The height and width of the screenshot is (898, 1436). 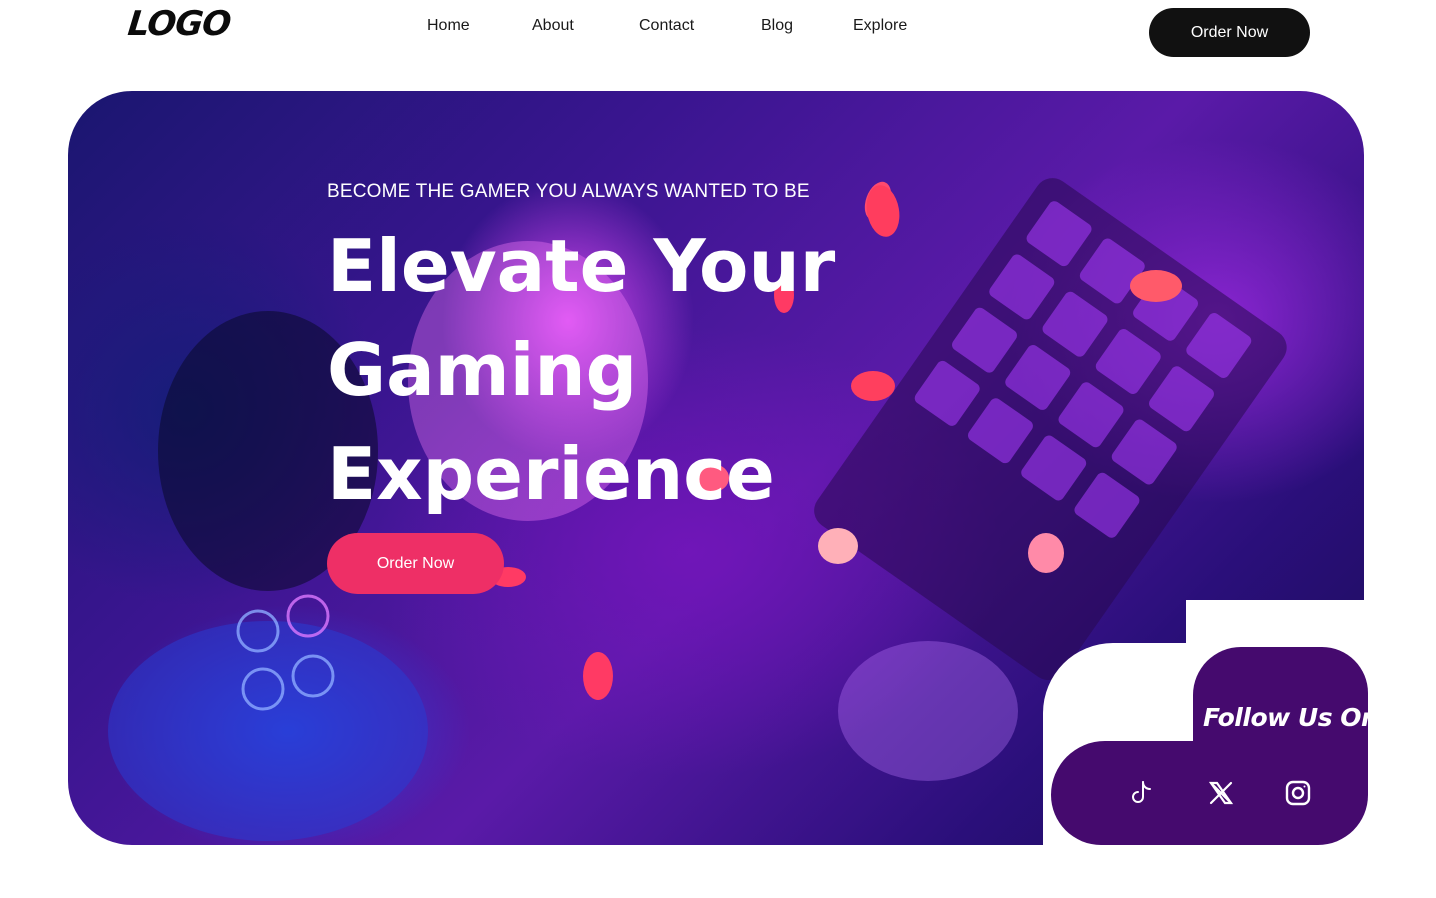 I want to click on x-icon, so click(x=1221, y=793).